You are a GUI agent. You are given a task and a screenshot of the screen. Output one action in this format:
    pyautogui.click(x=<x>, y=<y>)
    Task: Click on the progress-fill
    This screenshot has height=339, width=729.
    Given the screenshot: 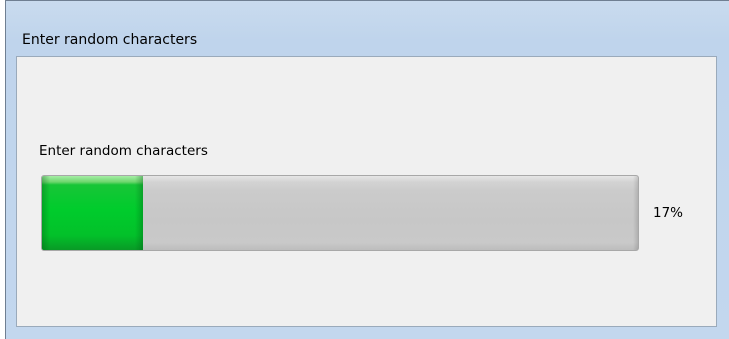 What is the action you would take?
    pyautogui.click(x=93, y=213)
    